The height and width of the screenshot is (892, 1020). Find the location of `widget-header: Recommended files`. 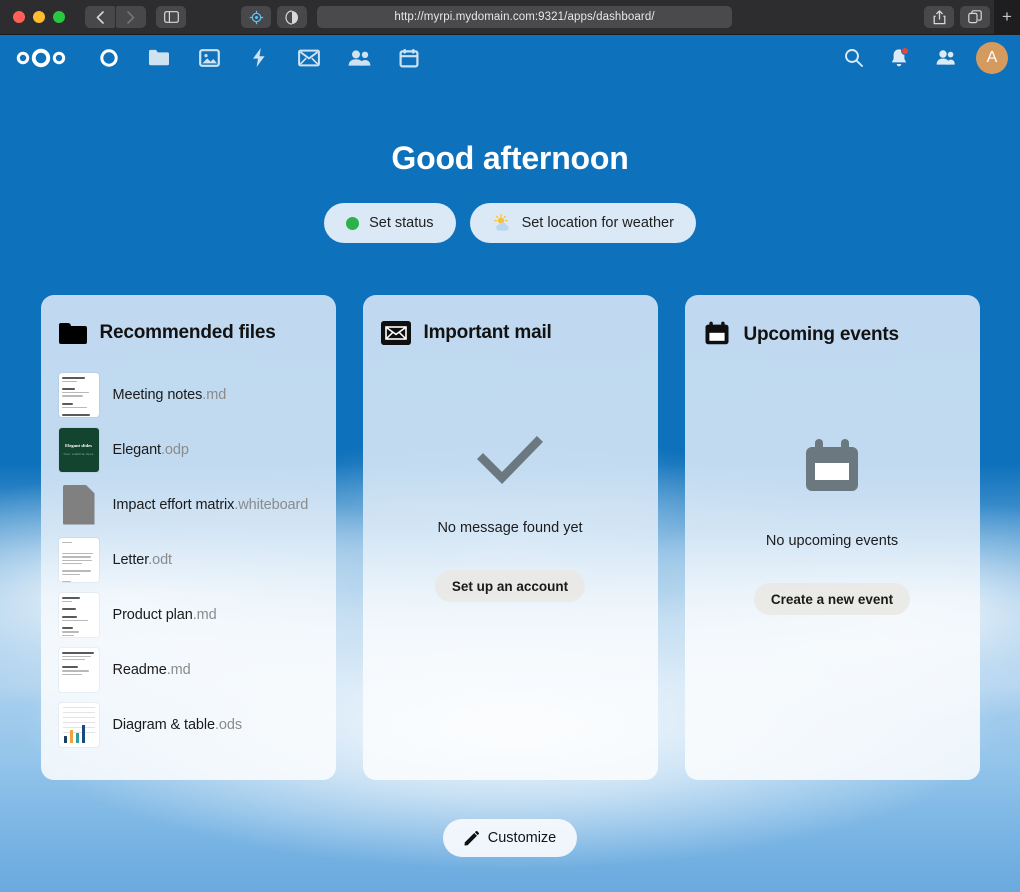

widget-header: Recommended files is located at coordinates (188, 333).